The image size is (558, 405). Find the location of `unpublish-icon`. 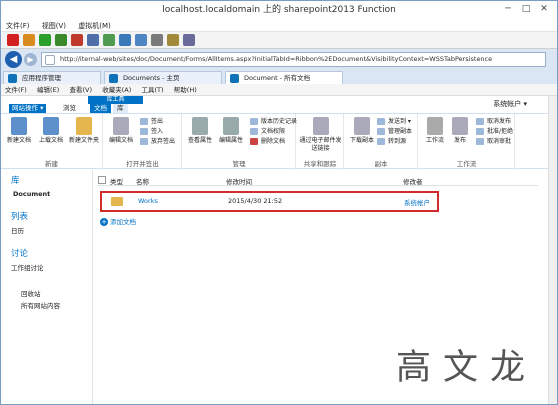

unpublish-icon is located at coordinates (480, 121).